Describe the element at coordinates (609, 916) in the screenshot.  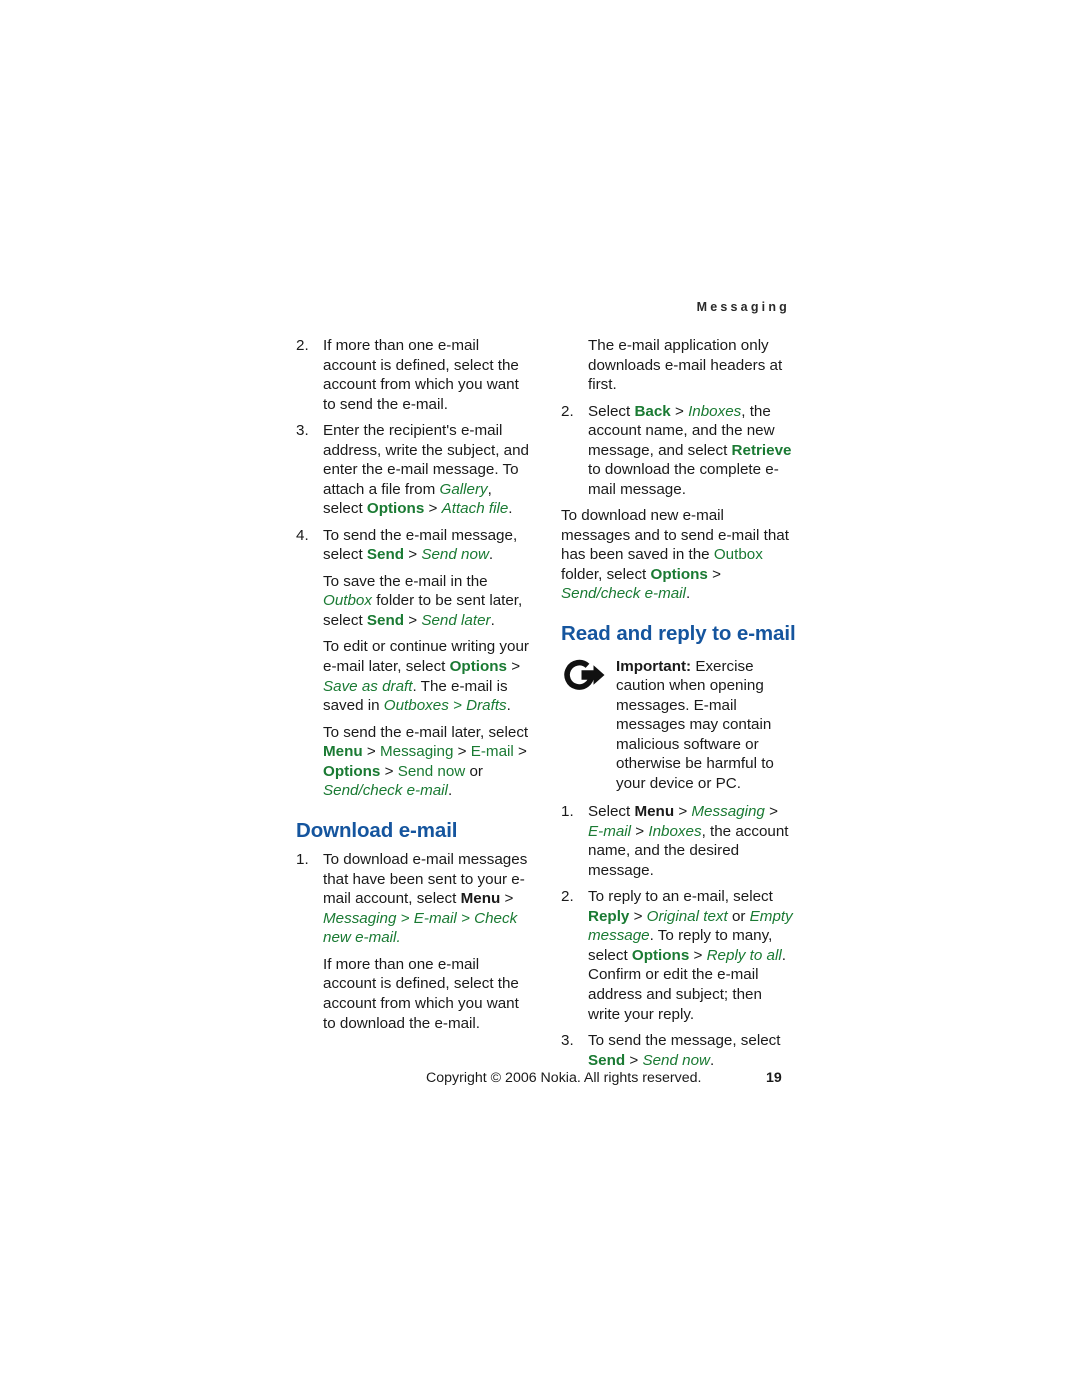
I see `term-reply: Reply` at that location.